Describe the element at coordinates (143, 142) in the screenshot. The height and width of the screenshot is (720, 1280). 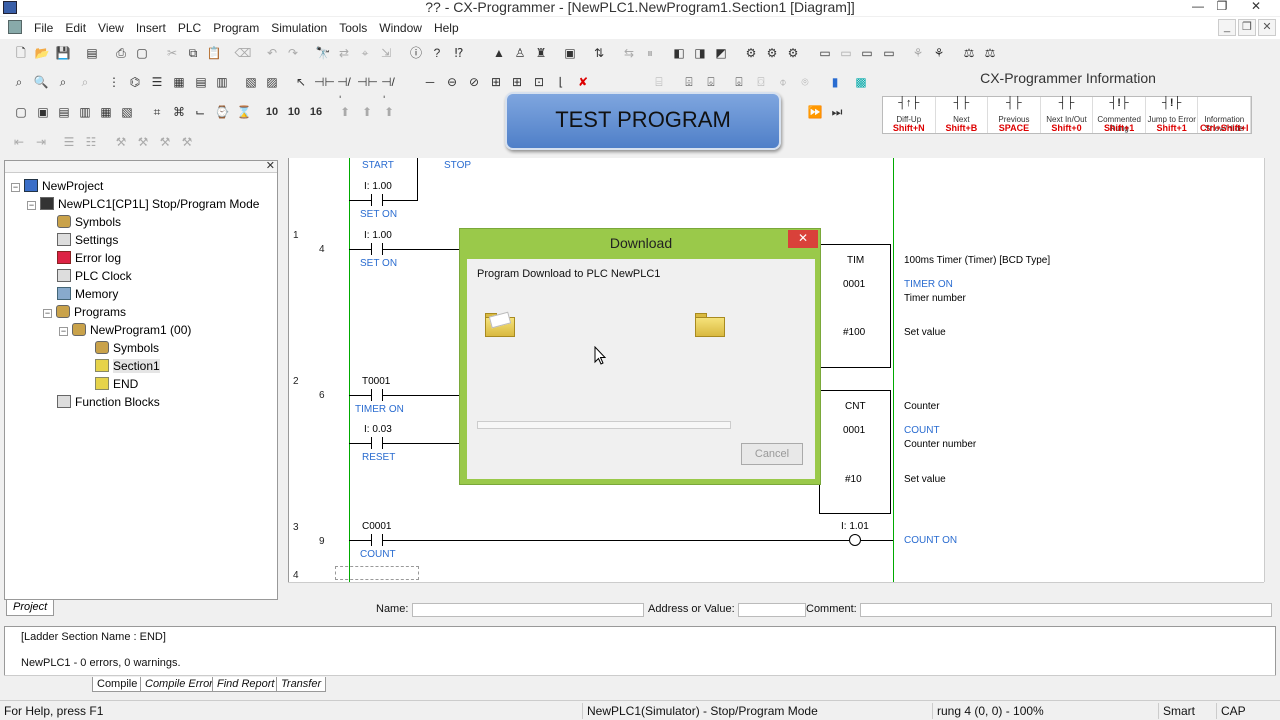
I see `tool-2-icon: ⚒` at that location.